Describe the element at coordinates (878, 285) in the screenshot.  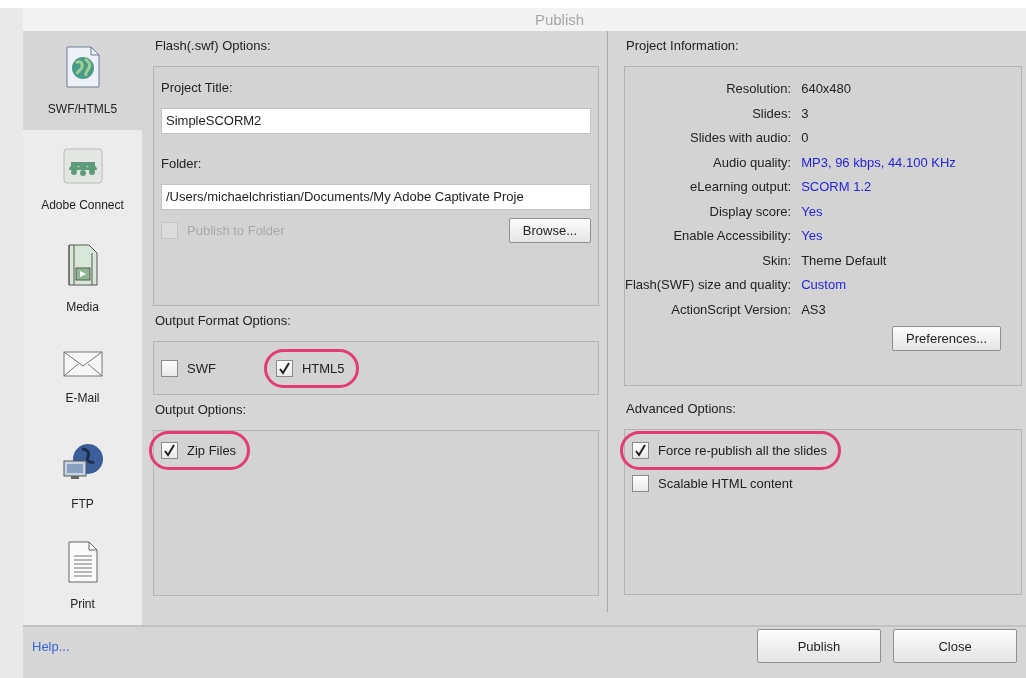
I see `info-link: Custom` at that location.